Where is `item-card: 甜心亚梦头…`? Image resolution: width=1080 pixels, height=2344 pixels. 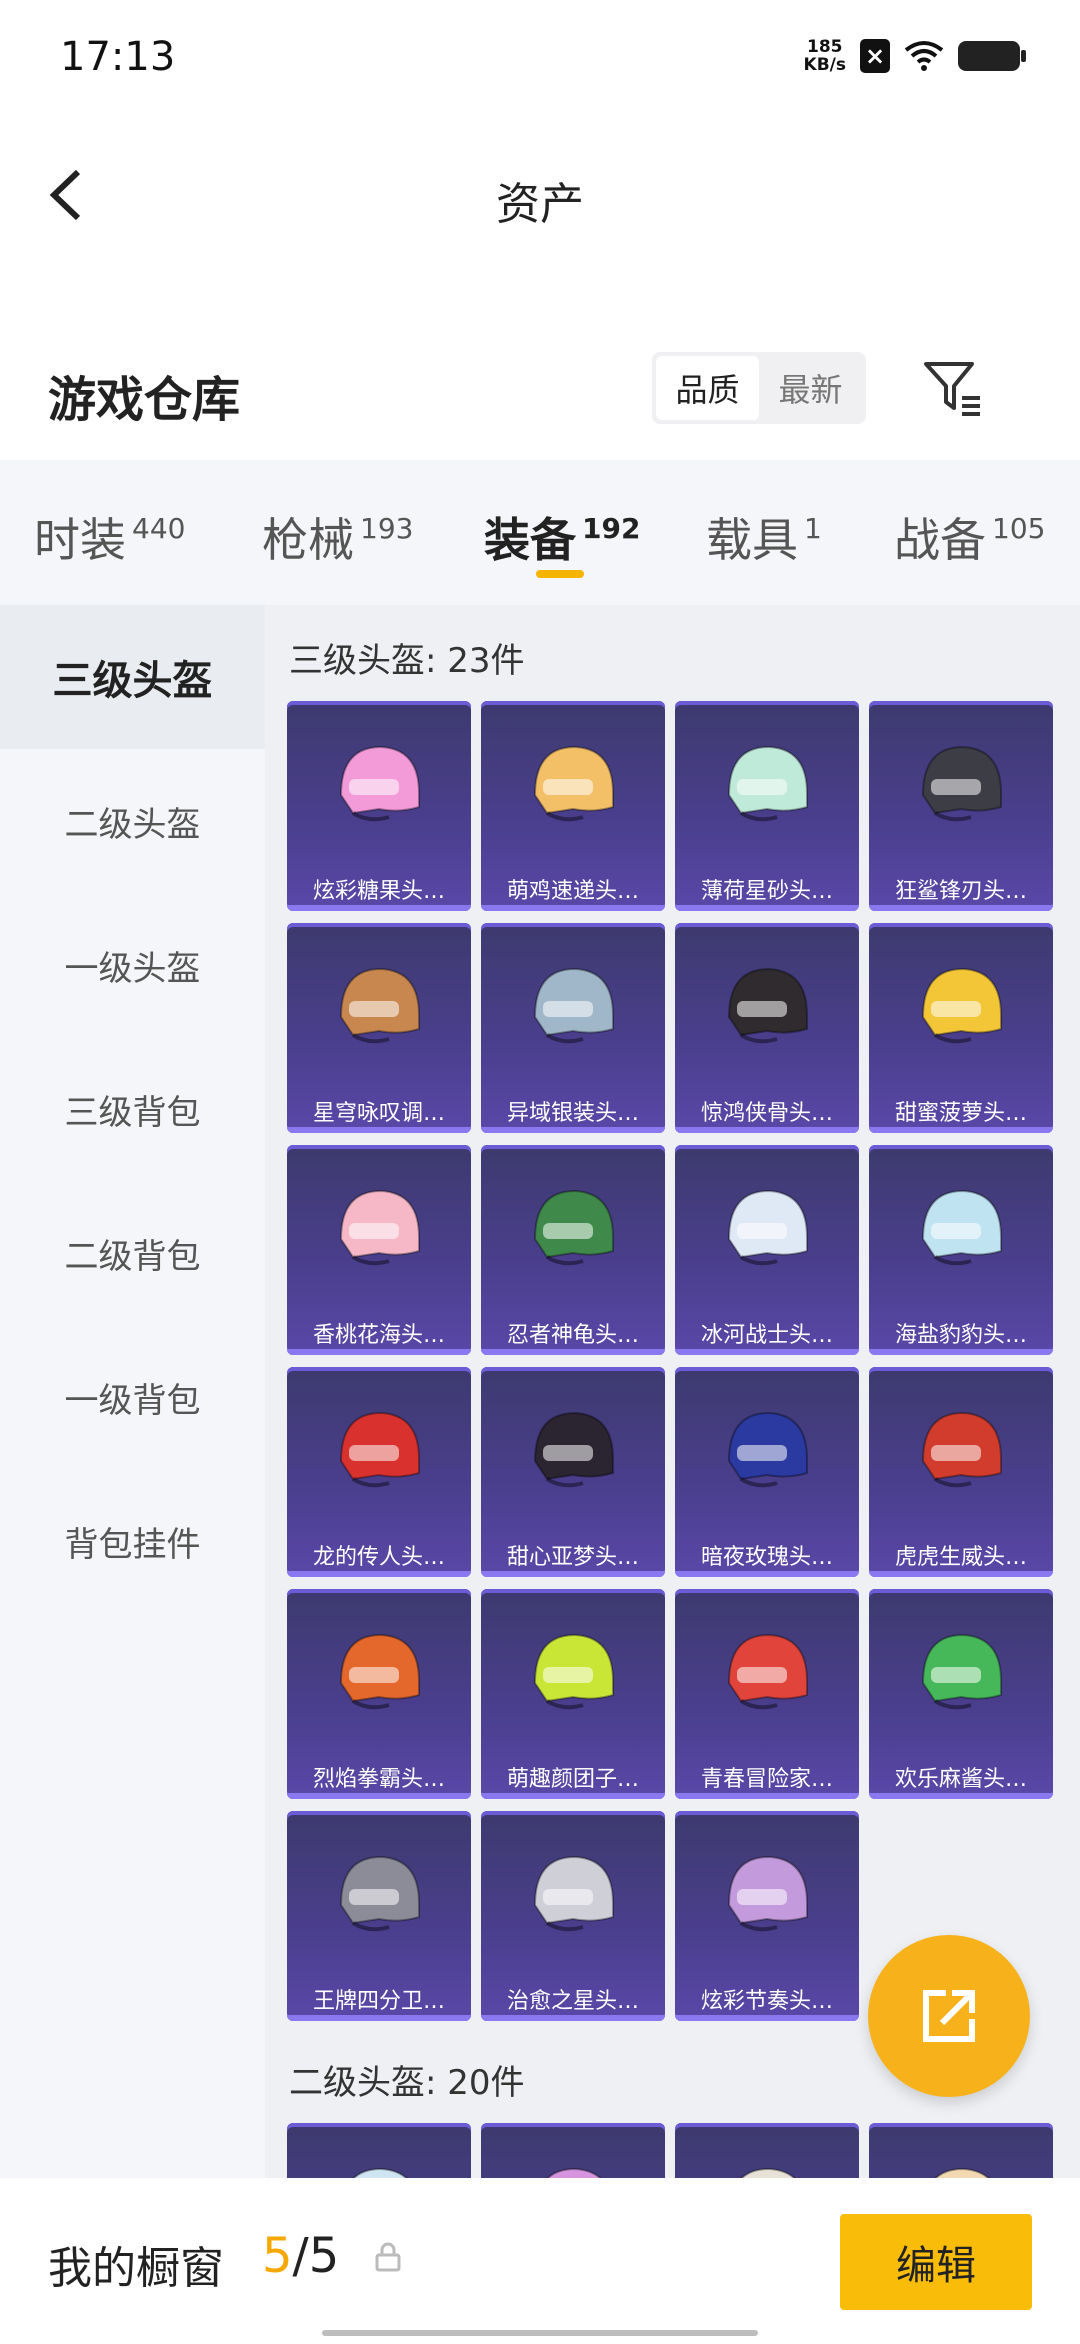 item-card: 甜心亚梦头… is located at coordinates (573, 1472).